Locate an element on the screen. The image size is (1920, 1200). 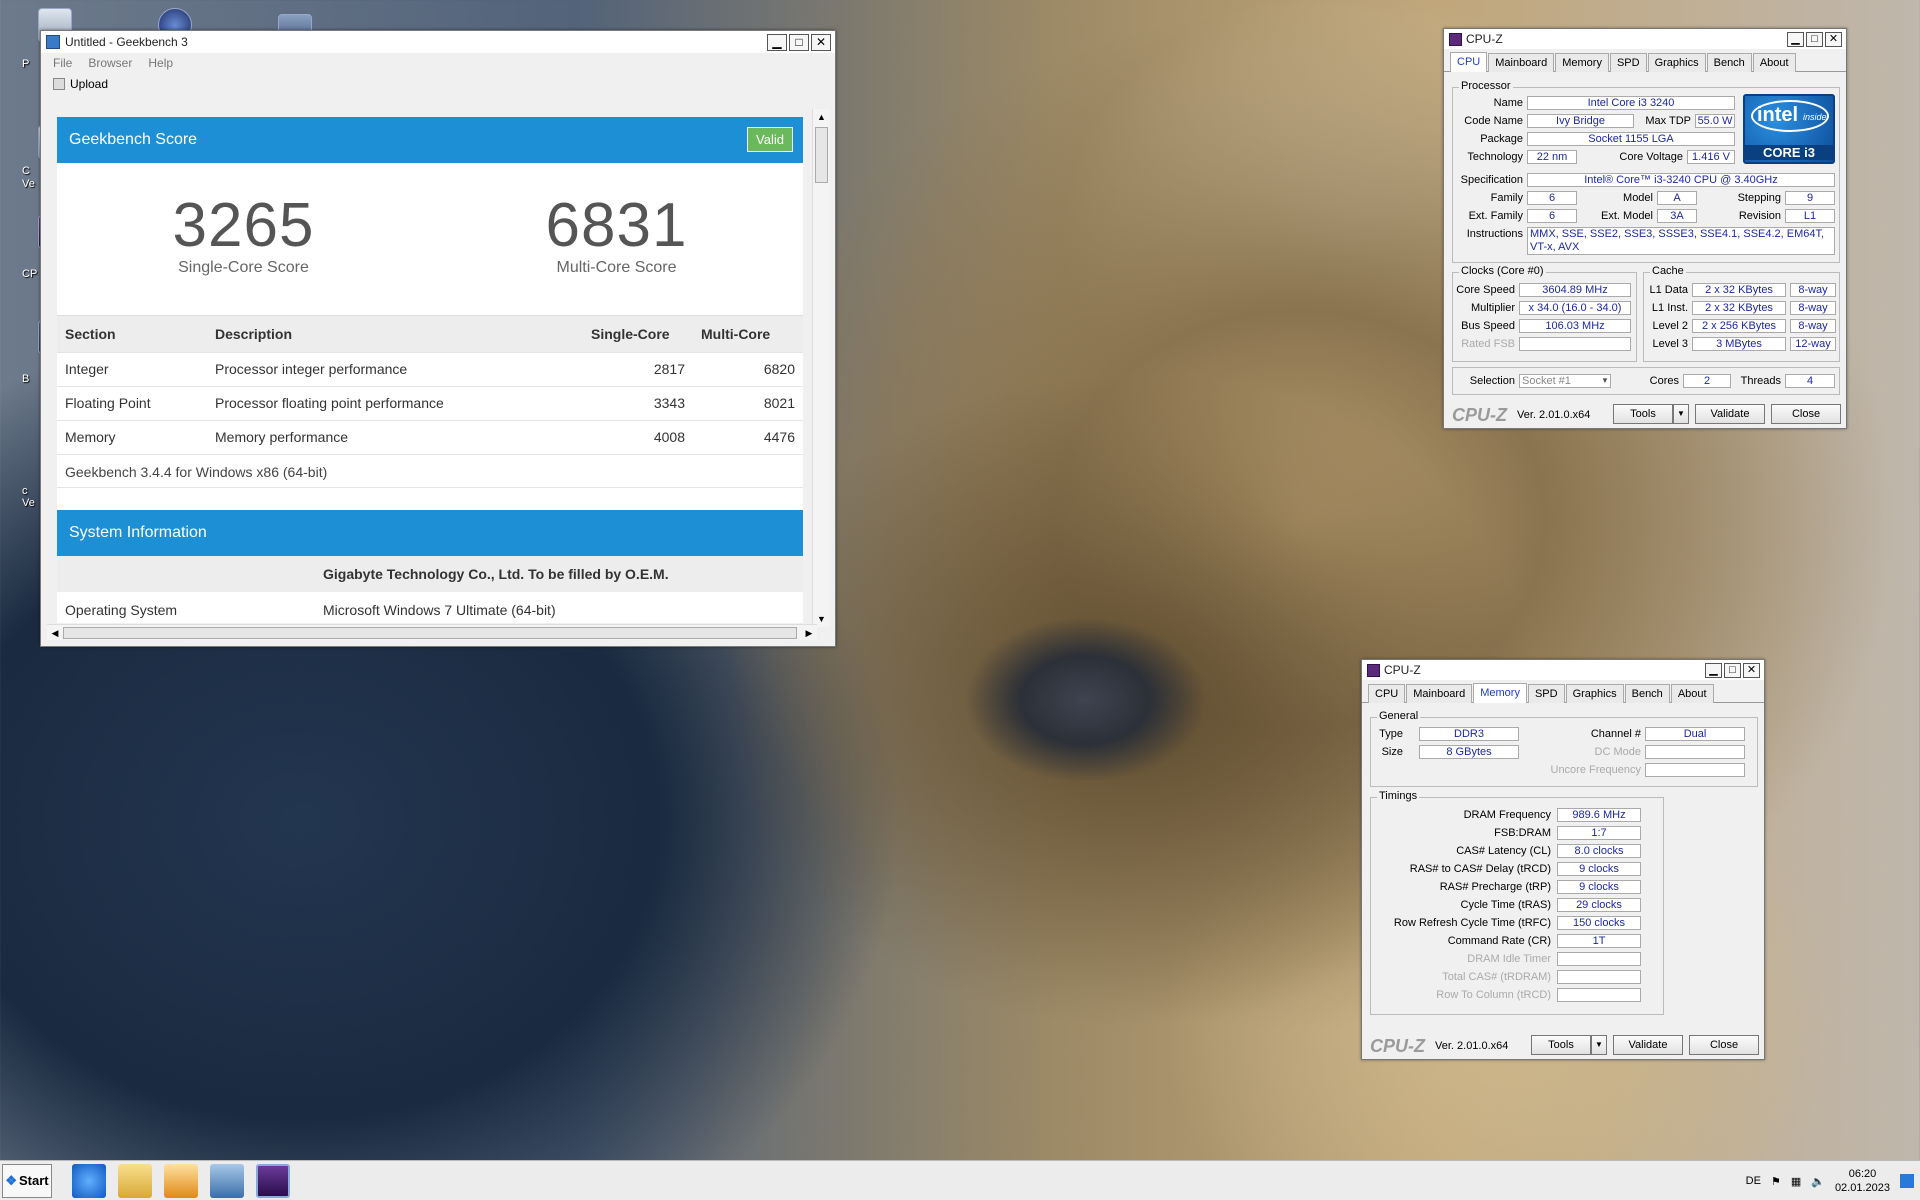
media-player-icon is located at coordinates (181, 1180).